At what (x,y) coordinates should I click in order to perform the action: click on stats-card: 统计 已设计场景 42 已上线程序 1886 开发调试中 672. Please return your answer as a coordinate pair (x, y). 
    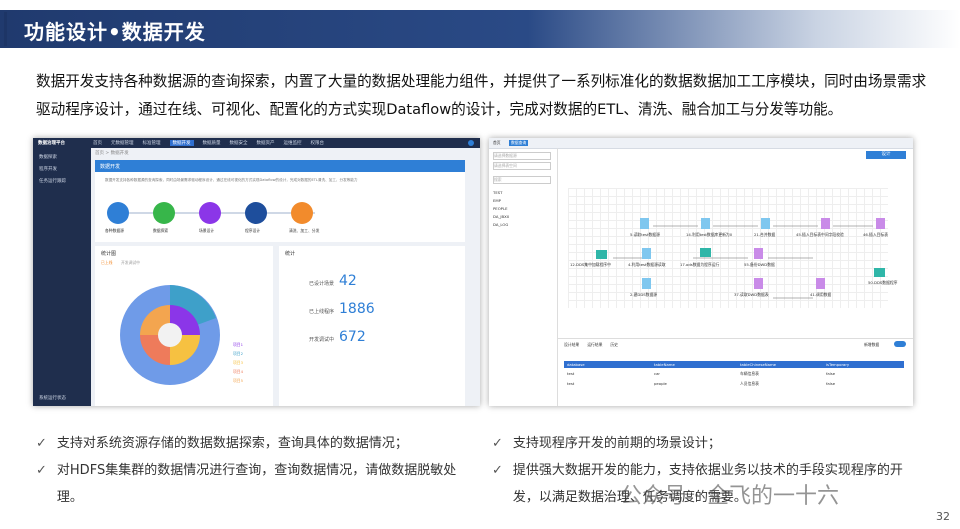
    Looking at the image, I should click on (372, 326).